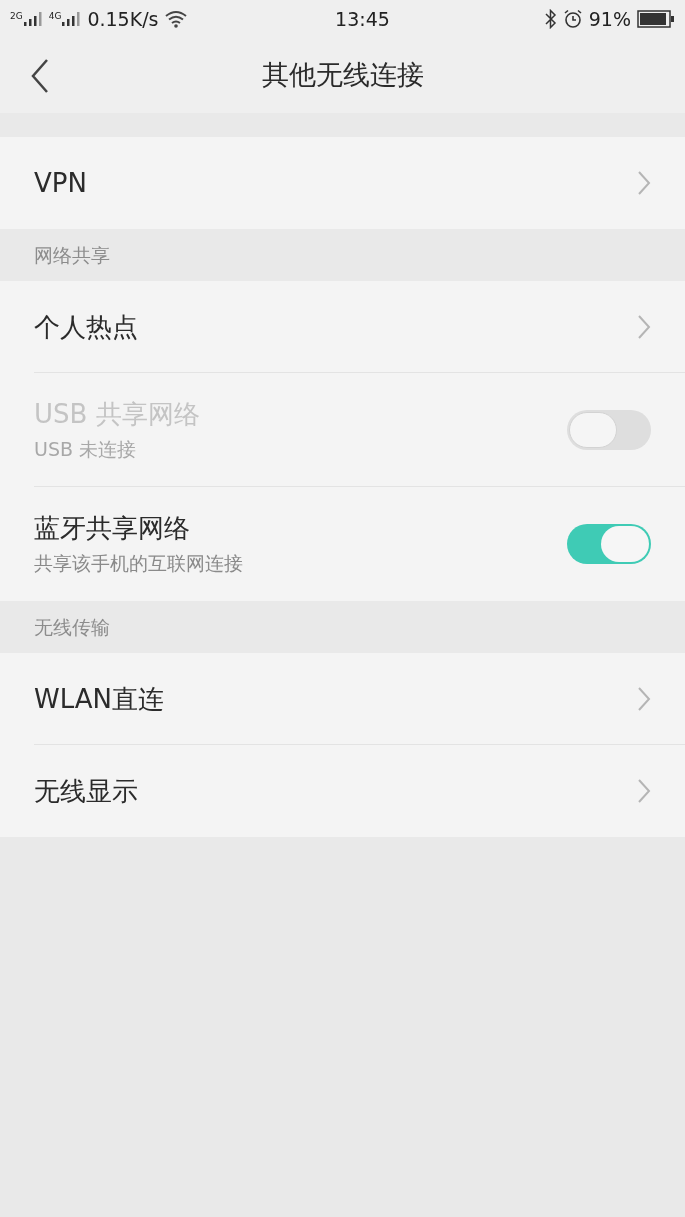  I want to click on clock: 13:45, so click(362, 19).